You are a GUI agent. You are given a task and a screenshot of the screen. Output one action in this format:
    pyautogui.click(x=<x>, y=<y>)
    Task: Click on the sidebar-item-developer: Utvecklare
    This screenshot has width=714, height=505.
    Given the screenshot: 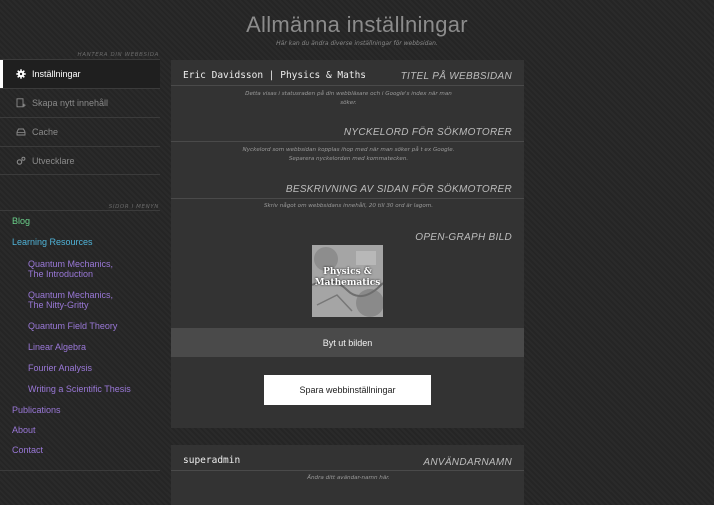 What is the action you would take?
    pyautogui.click(x=80, y=160)
    